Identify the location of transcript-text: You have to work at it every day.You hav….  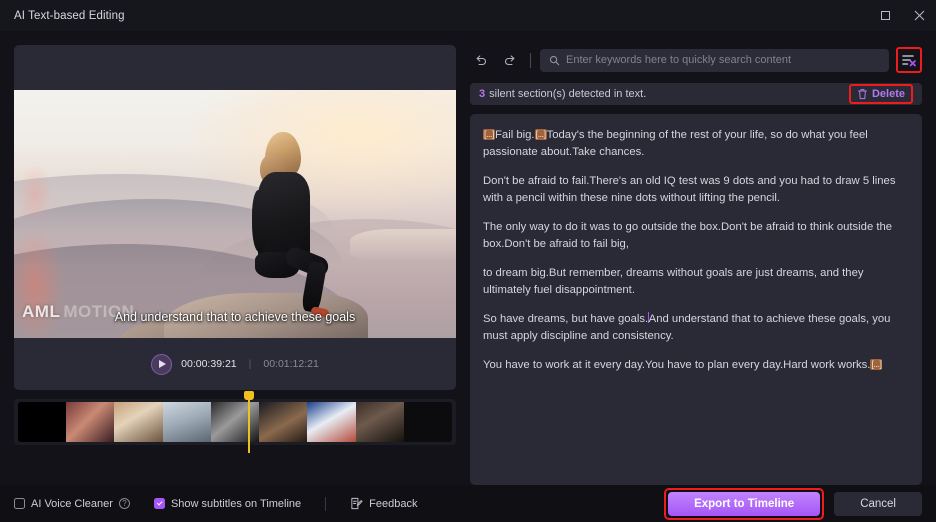
(677, 365).